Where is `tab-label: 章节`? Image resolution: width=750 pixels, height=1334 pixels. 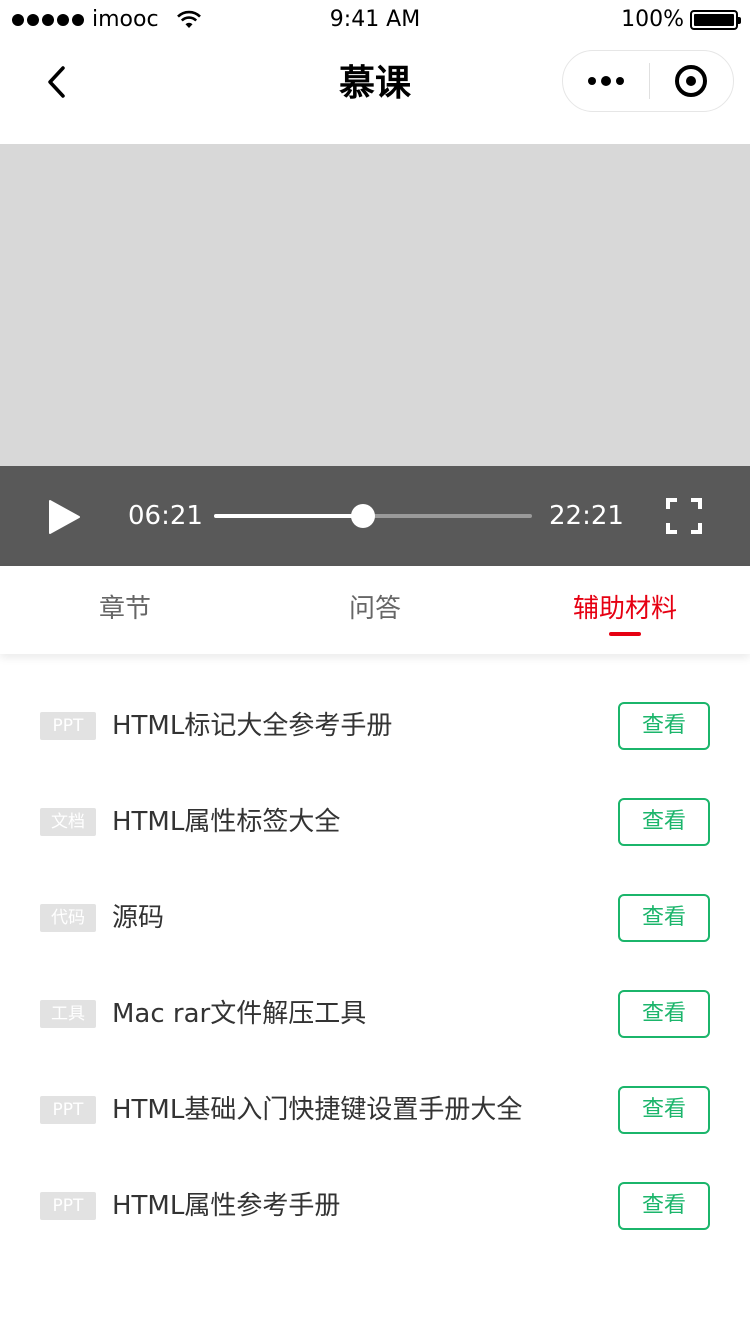 tab-label: 章节 is located at coordinates (124, 609).